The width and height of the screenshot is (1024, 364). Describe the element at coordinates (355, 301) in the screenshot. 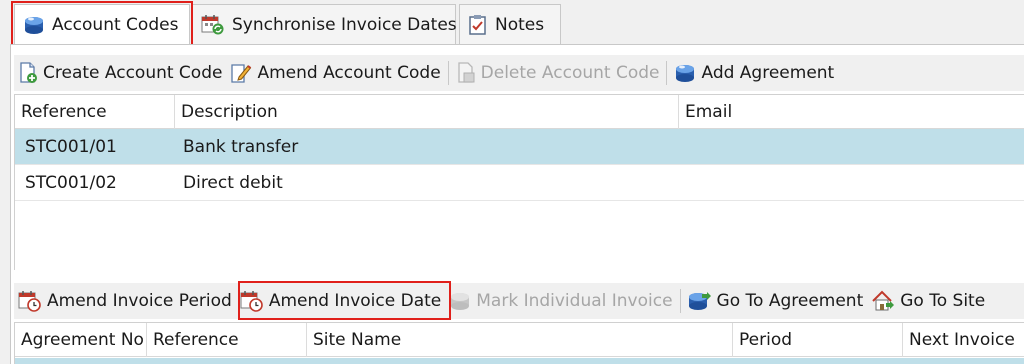

I see `amend-invoice-date-label: Amend Invoice Date` at that location.